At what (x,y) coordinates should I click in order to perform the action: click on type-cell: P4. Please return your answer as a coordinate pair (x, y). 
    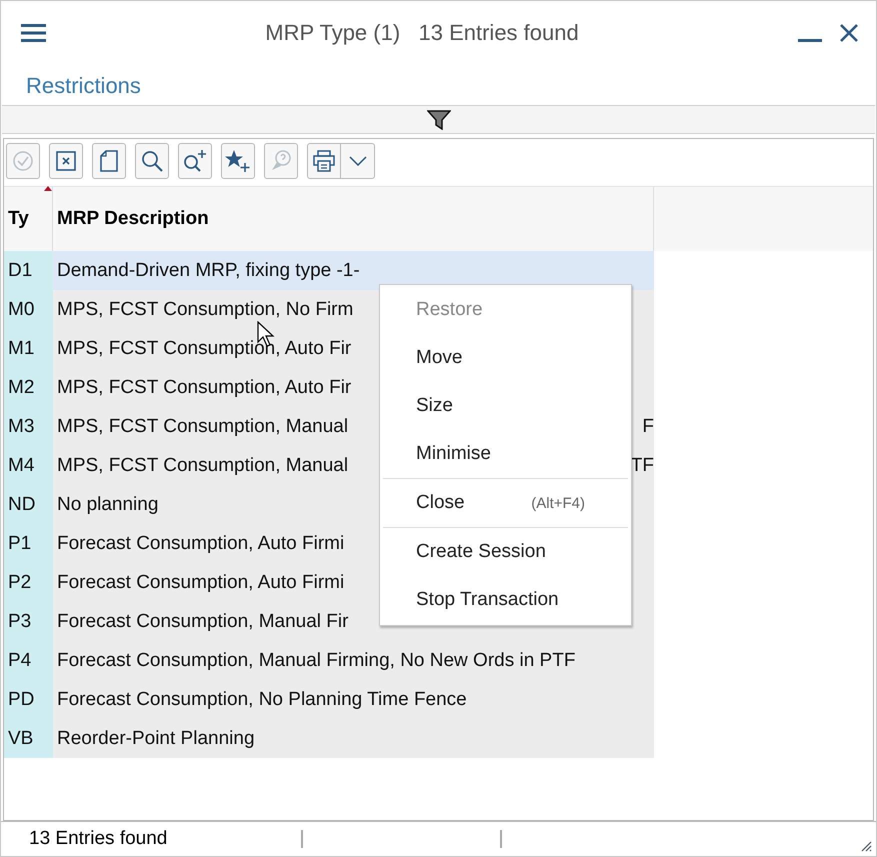
    Looking at the image, I should click on (28, 660).